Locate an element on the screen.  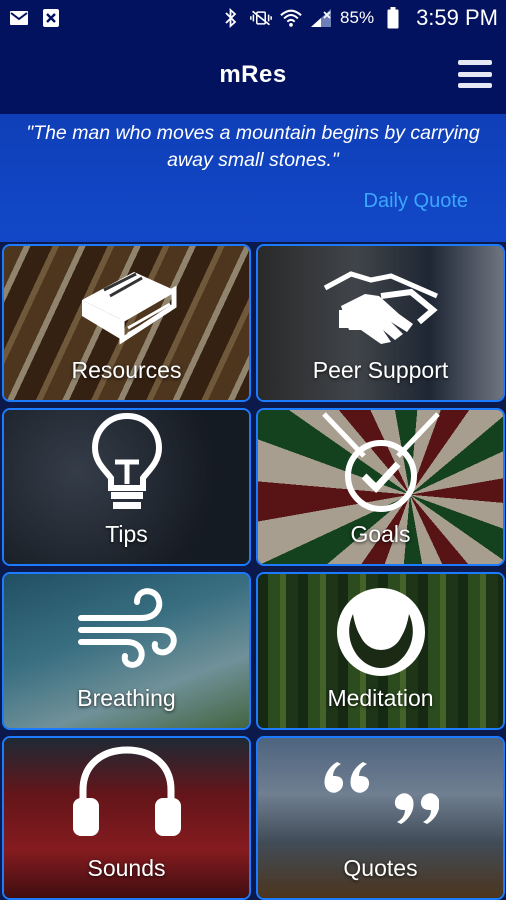
battery-percent: 85% is located at coordinates (357, 17).